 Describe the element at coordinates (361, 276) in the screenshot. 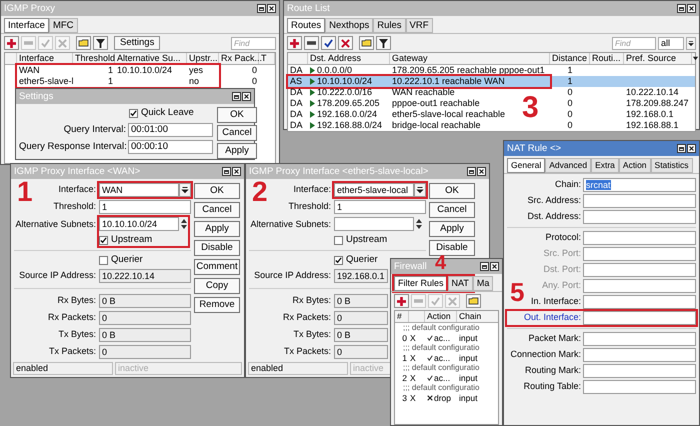

I see `input-field: 192.168.0.1` at that location.